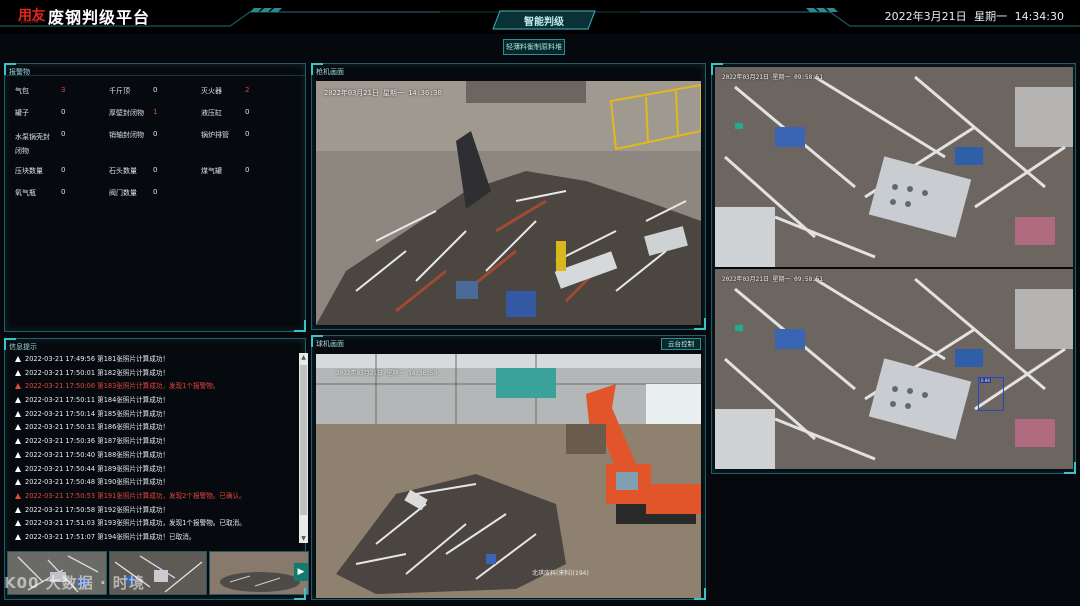  I want to click on alarm-item-label: 气包, so click(22, 91).